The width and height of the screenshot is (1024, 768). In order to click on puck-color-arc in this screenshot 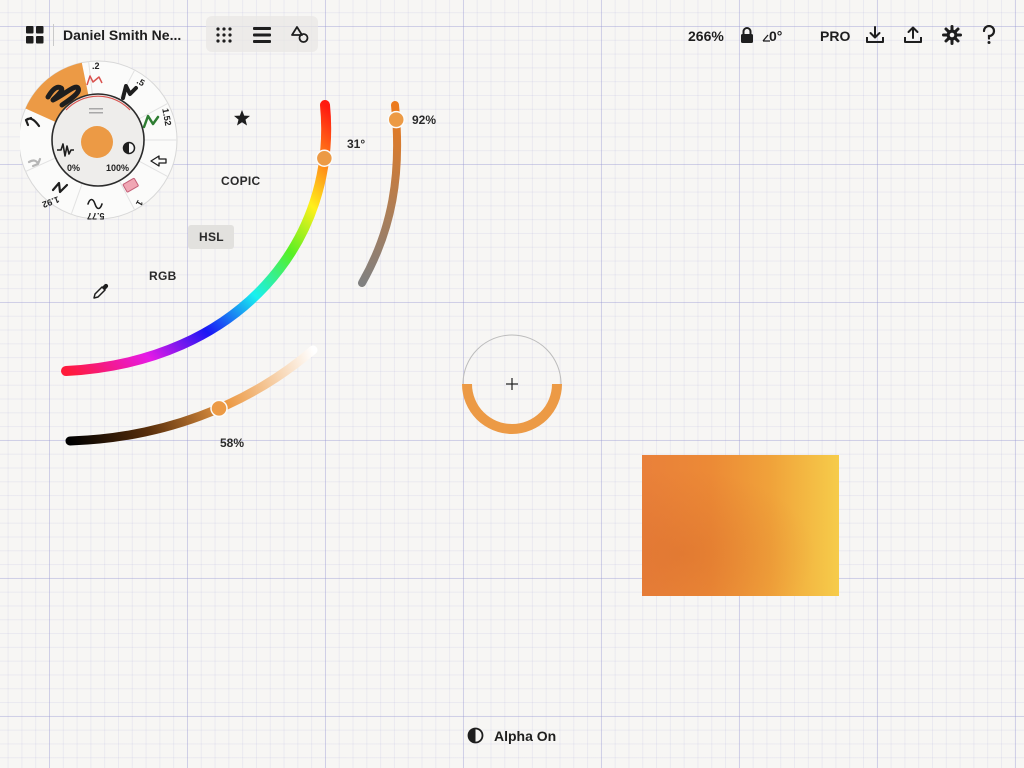, I will do `click(512, 409)`.